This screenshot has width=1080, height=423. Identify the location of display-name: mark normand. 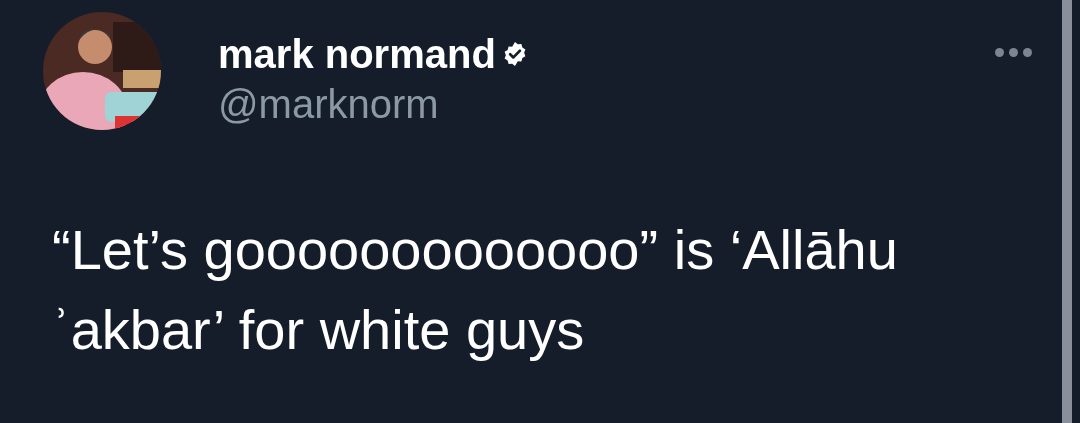
(357, 54).